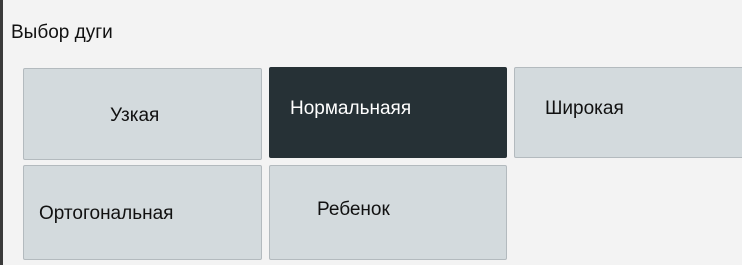  What do you see at coordinates (353, 209) in the screenshot?
I see `arch-option-label: Ребенок` at bounding box center [353, 209].